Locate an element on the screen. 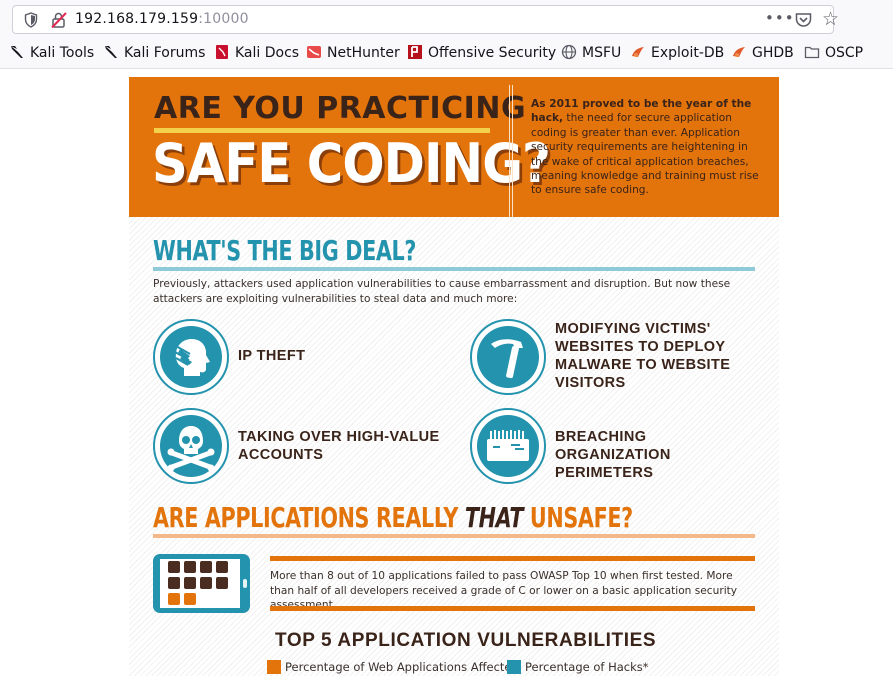  bookmark-kali-tools: Kali Tools is located at coordinates (51, 53).